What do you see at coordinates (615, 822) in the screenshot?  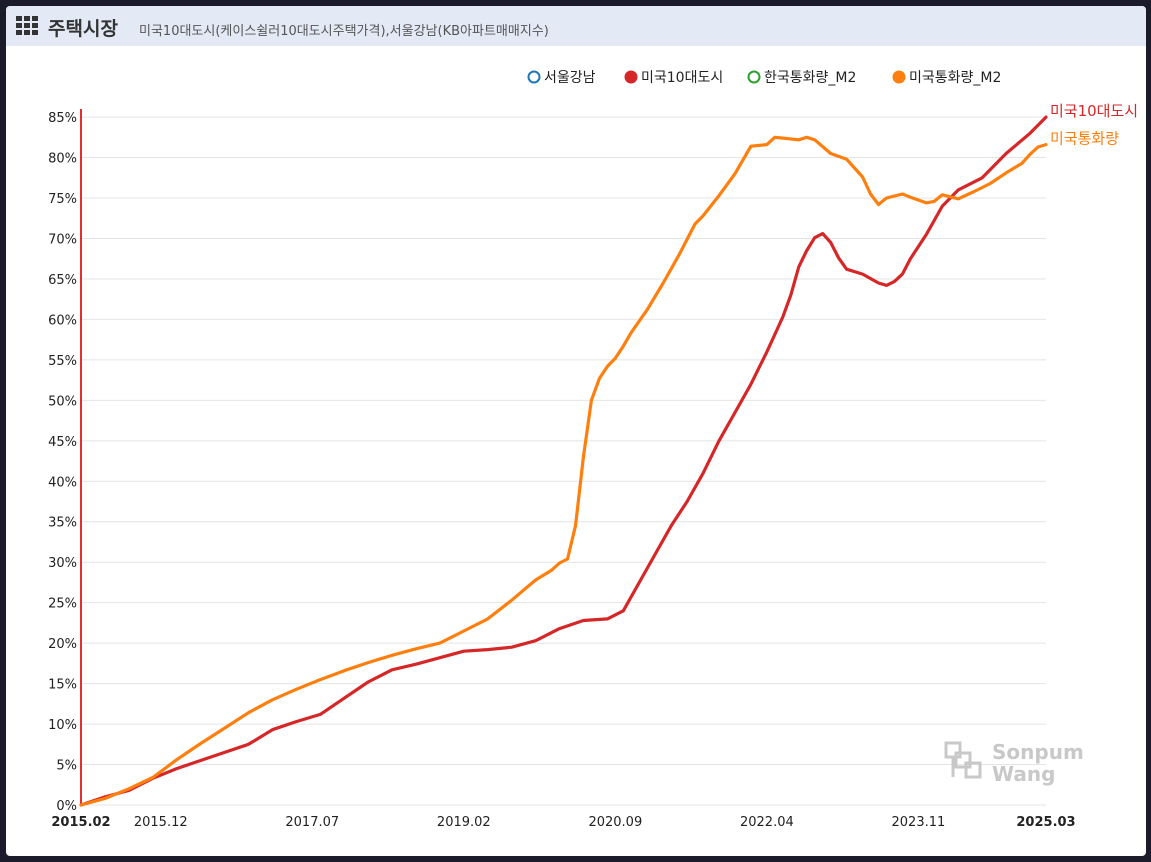 I see `x-tick-label: 2020.09` at bounding box center [615, 822].